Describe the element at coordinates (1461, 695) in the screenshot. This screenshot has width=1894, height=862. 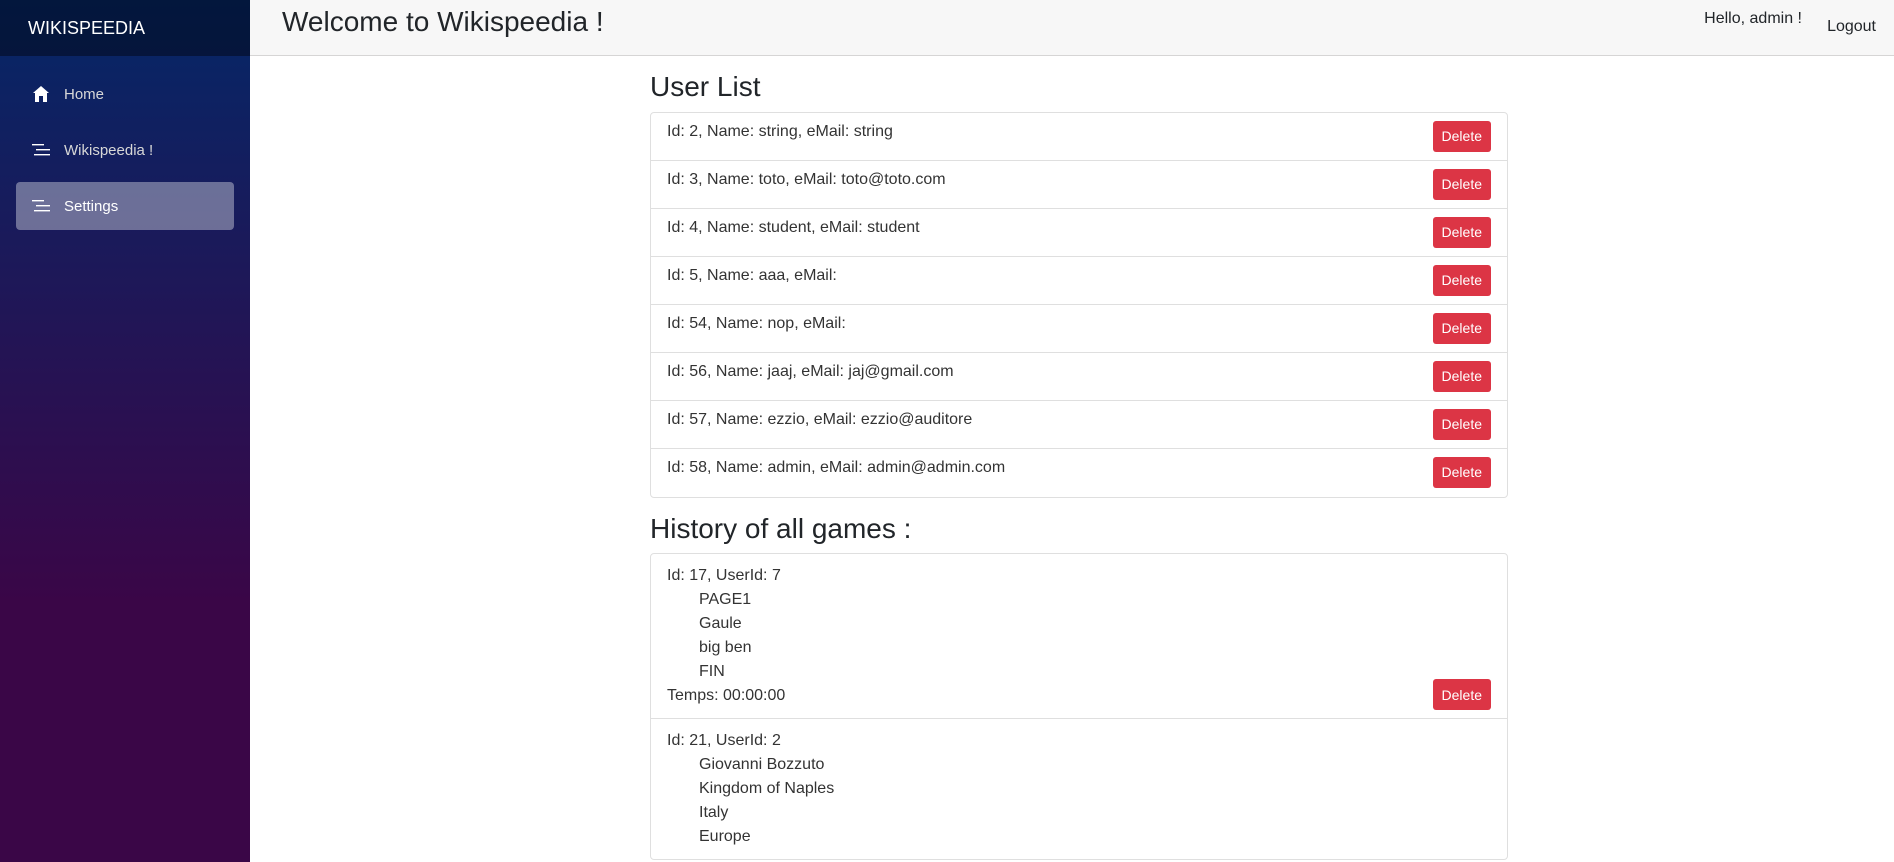
I see `delete-game-button: Delete` at that location.